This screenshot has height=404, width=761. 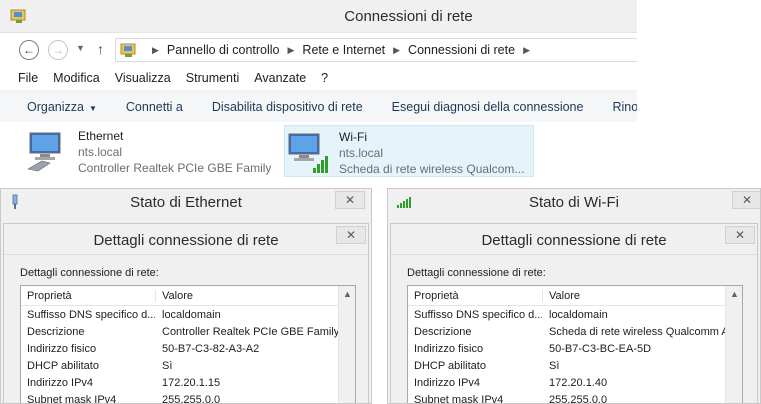 I want to click on organize-button: Organizza ▼, so click(x=62, y=107).